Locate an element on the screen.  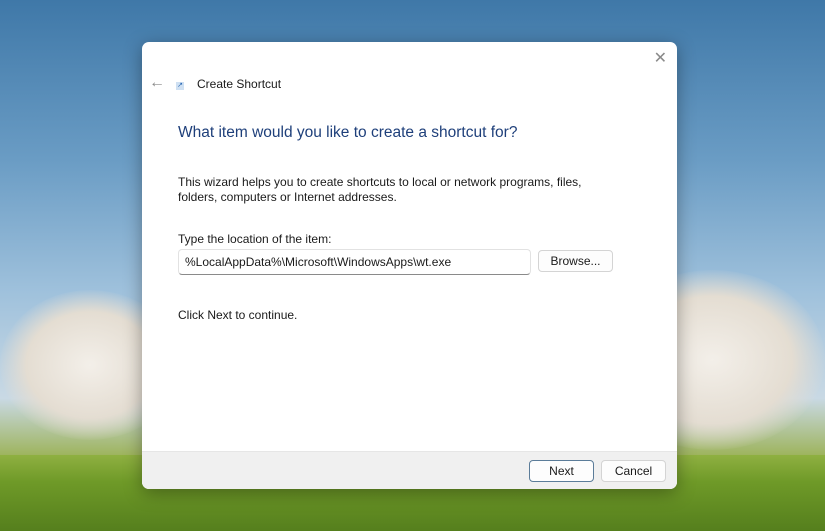
continue-text: Click Next to continue. is located at coordinates (238, 315).